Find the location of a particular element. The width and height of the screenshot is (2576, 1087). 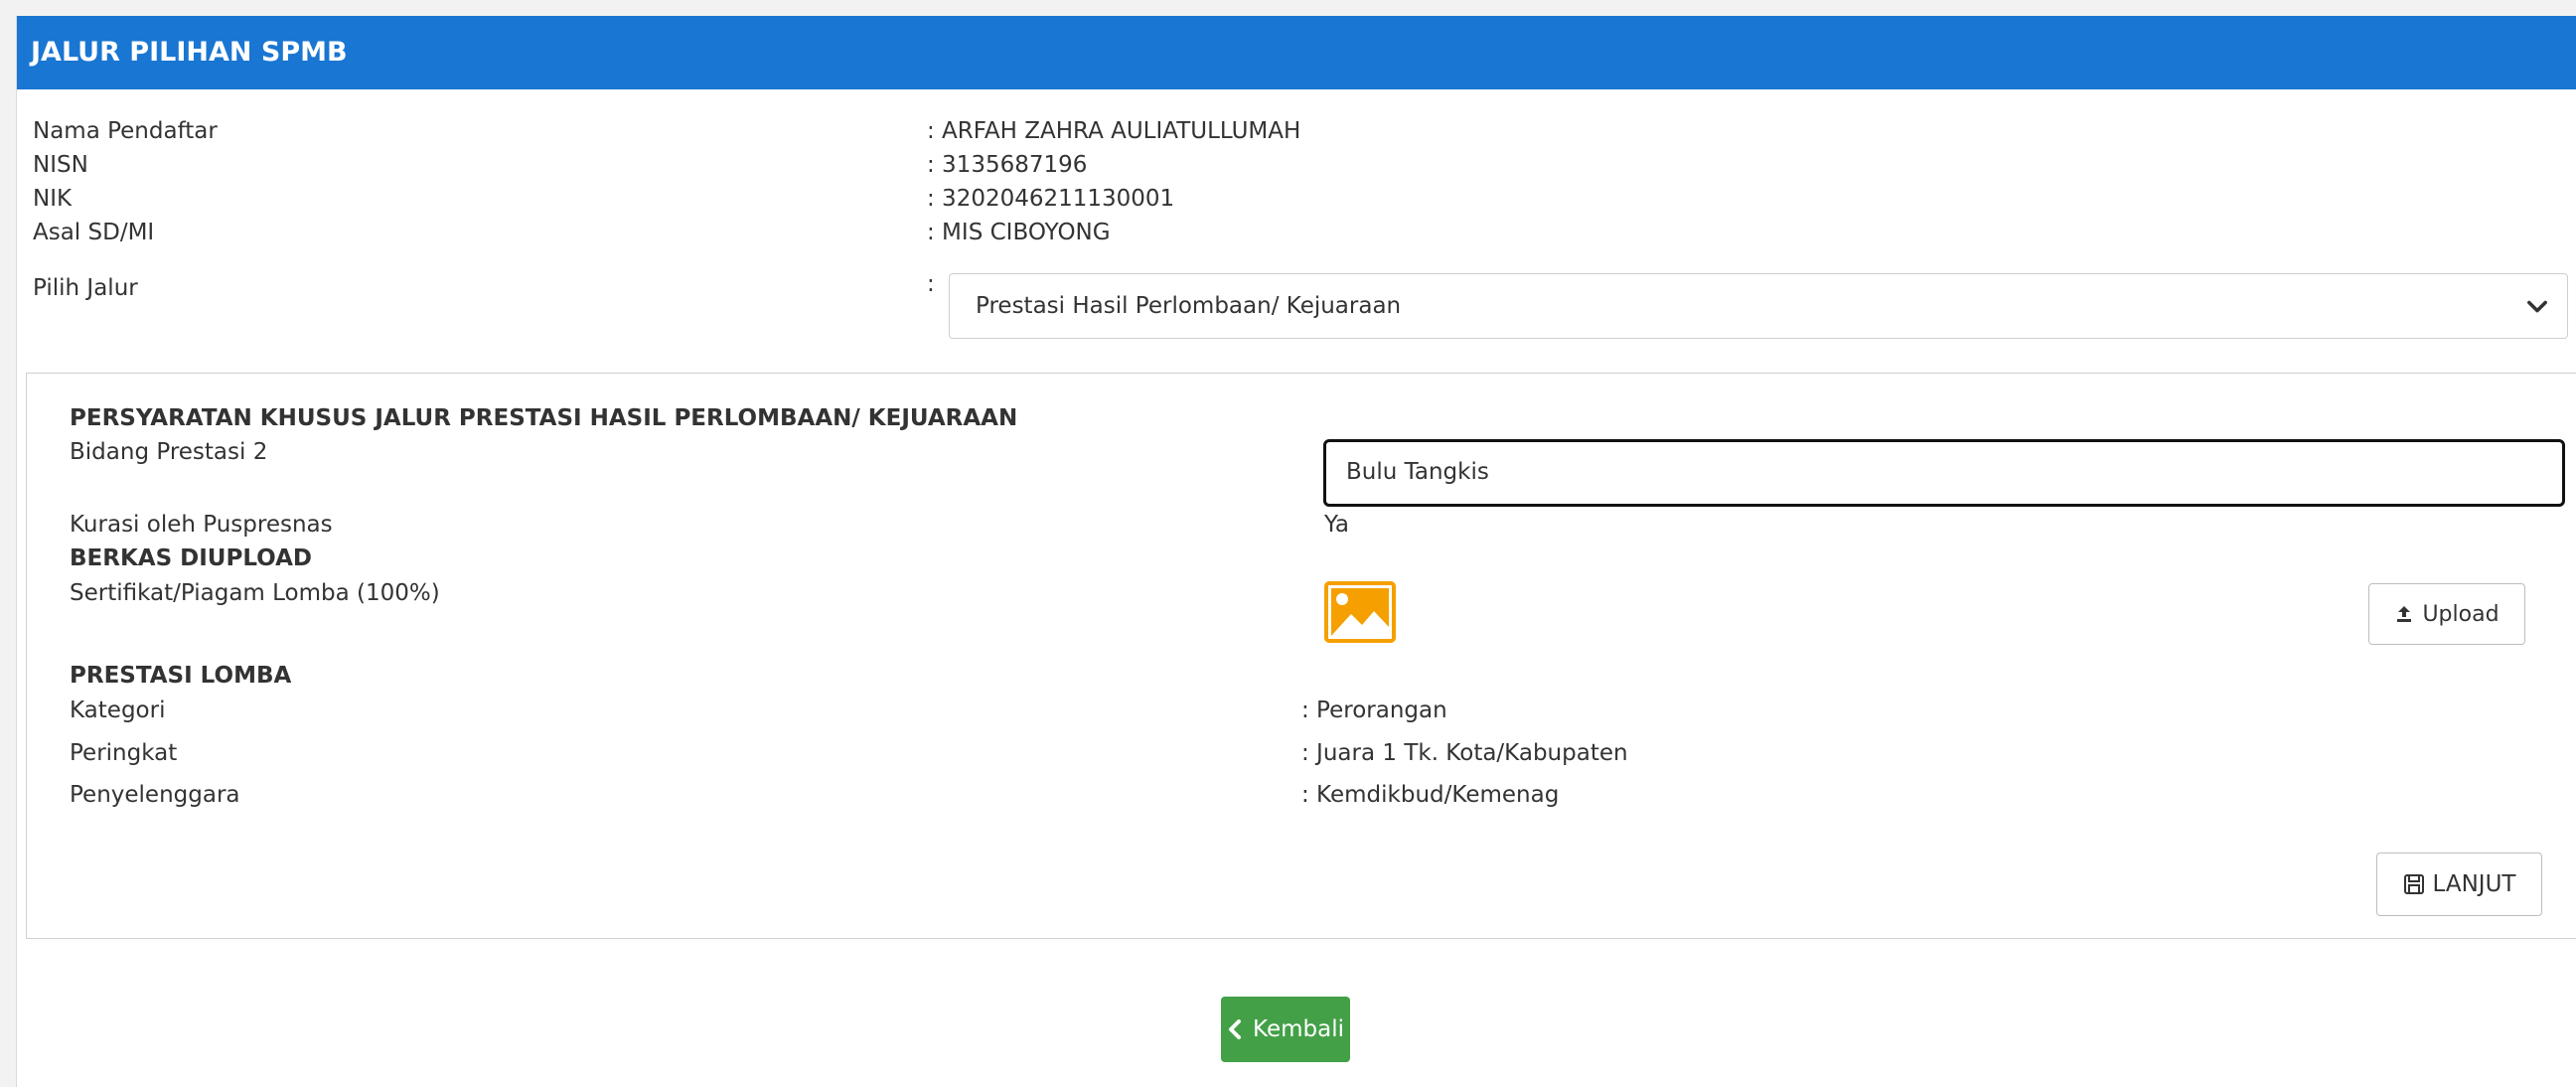

label-penyelenggara: Penyelenggara is located at coordinates (155, 795).